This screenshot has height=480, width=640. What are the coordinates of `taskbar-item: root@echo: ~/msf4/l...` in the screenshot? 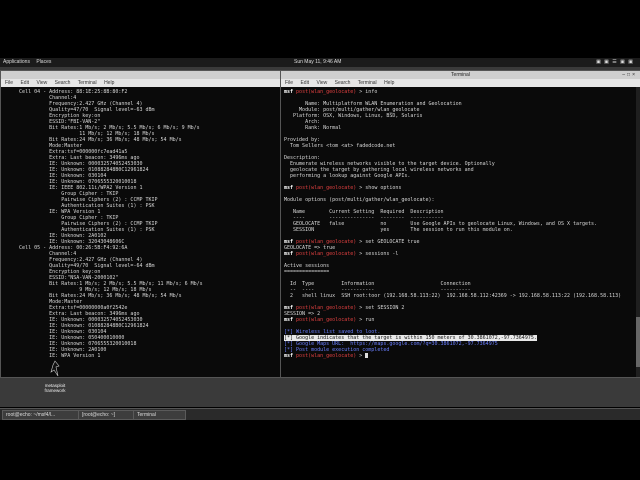 It's located at (41, 415).